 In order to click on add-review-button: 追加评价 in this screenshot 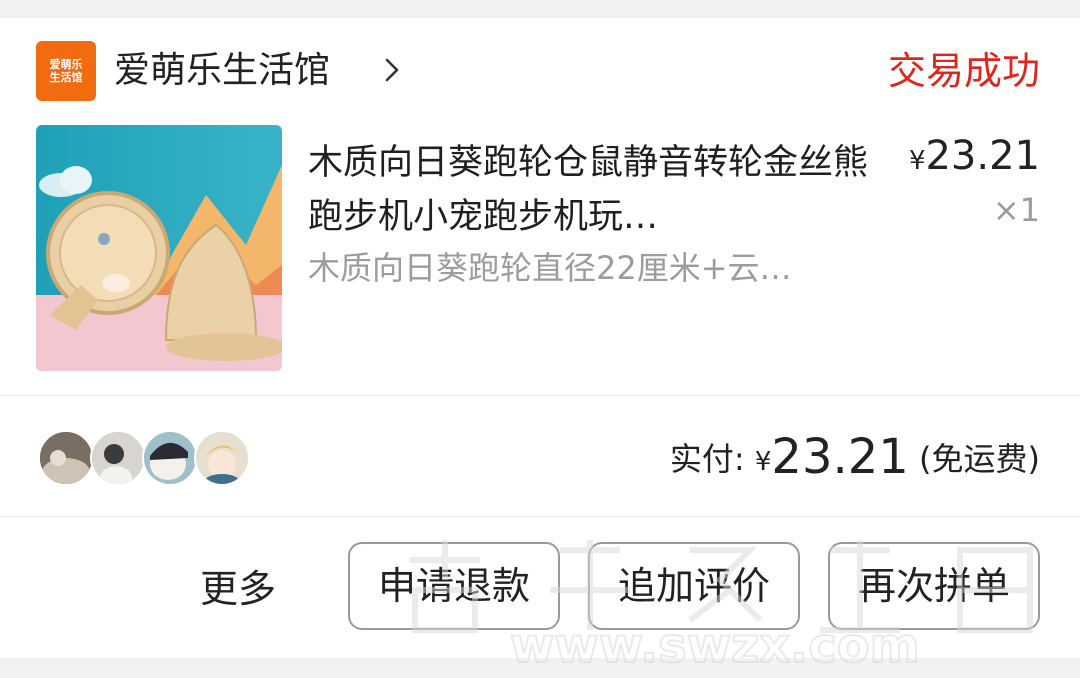, I will do `click(694, 586)`.